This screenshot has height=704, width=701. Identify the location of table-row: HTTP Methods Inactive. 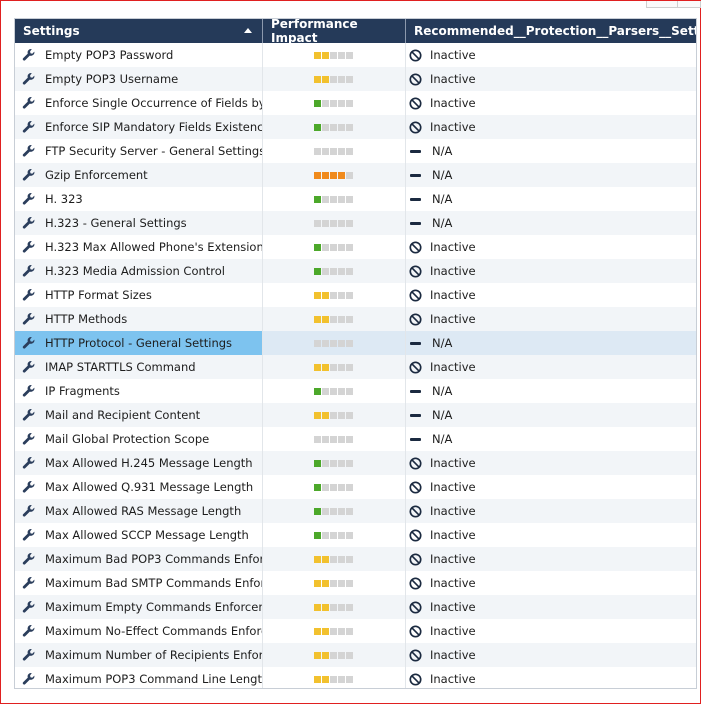
(355, 319).